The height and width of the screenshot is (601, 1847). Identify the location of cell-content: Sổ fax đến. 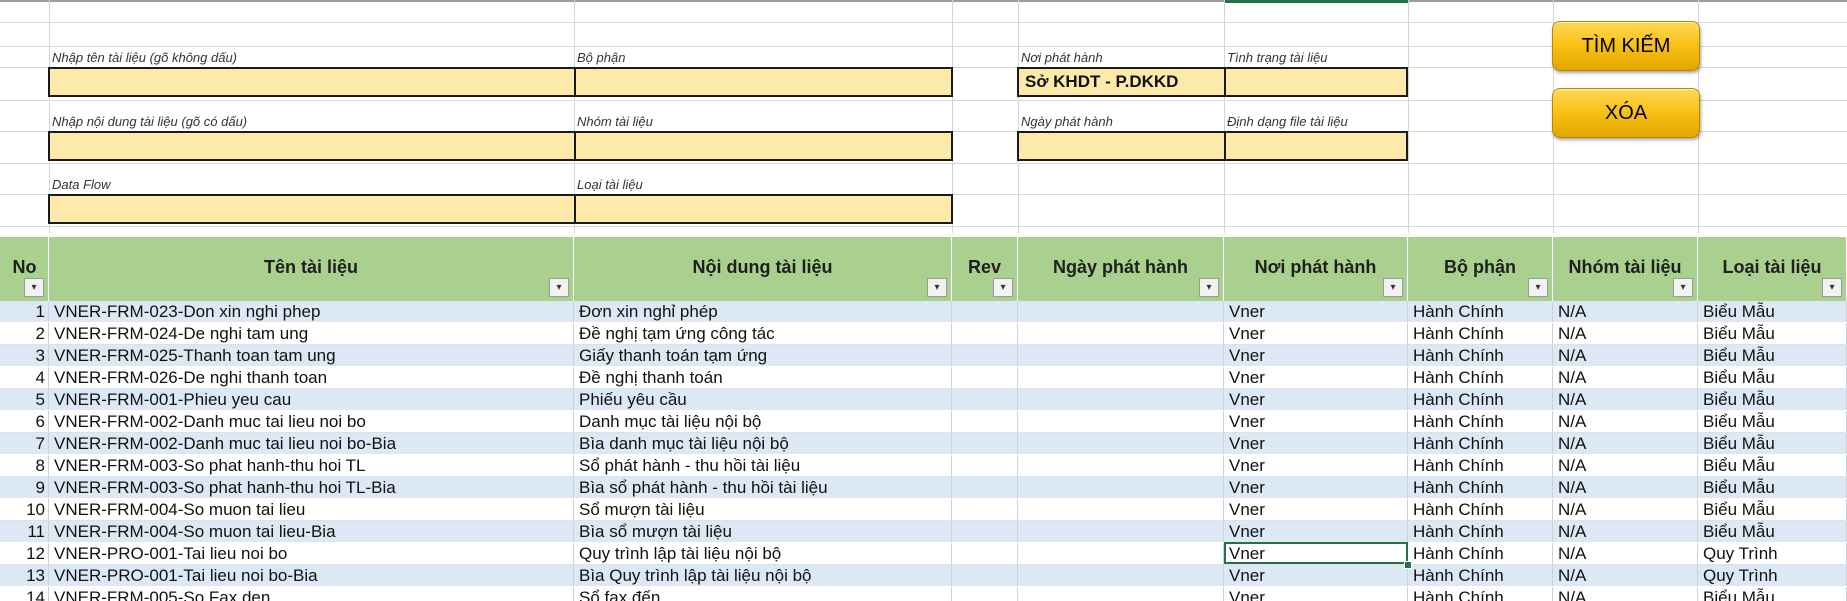
(763, 594).